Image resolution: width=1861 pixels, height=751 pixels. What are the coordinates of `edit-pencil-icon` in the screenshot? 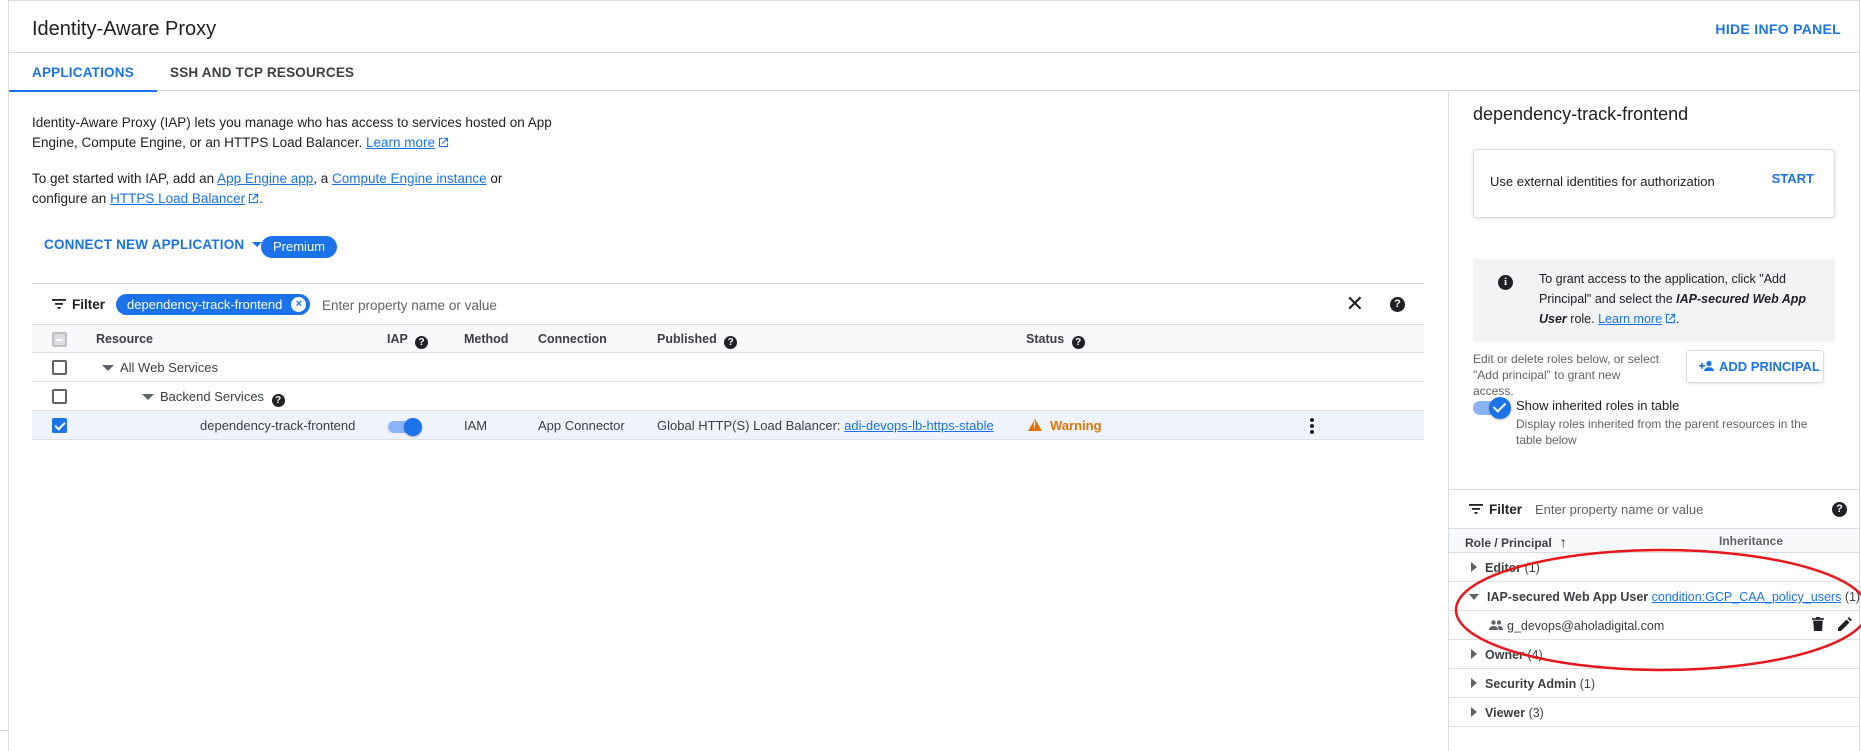 It's located at (1845, 624).